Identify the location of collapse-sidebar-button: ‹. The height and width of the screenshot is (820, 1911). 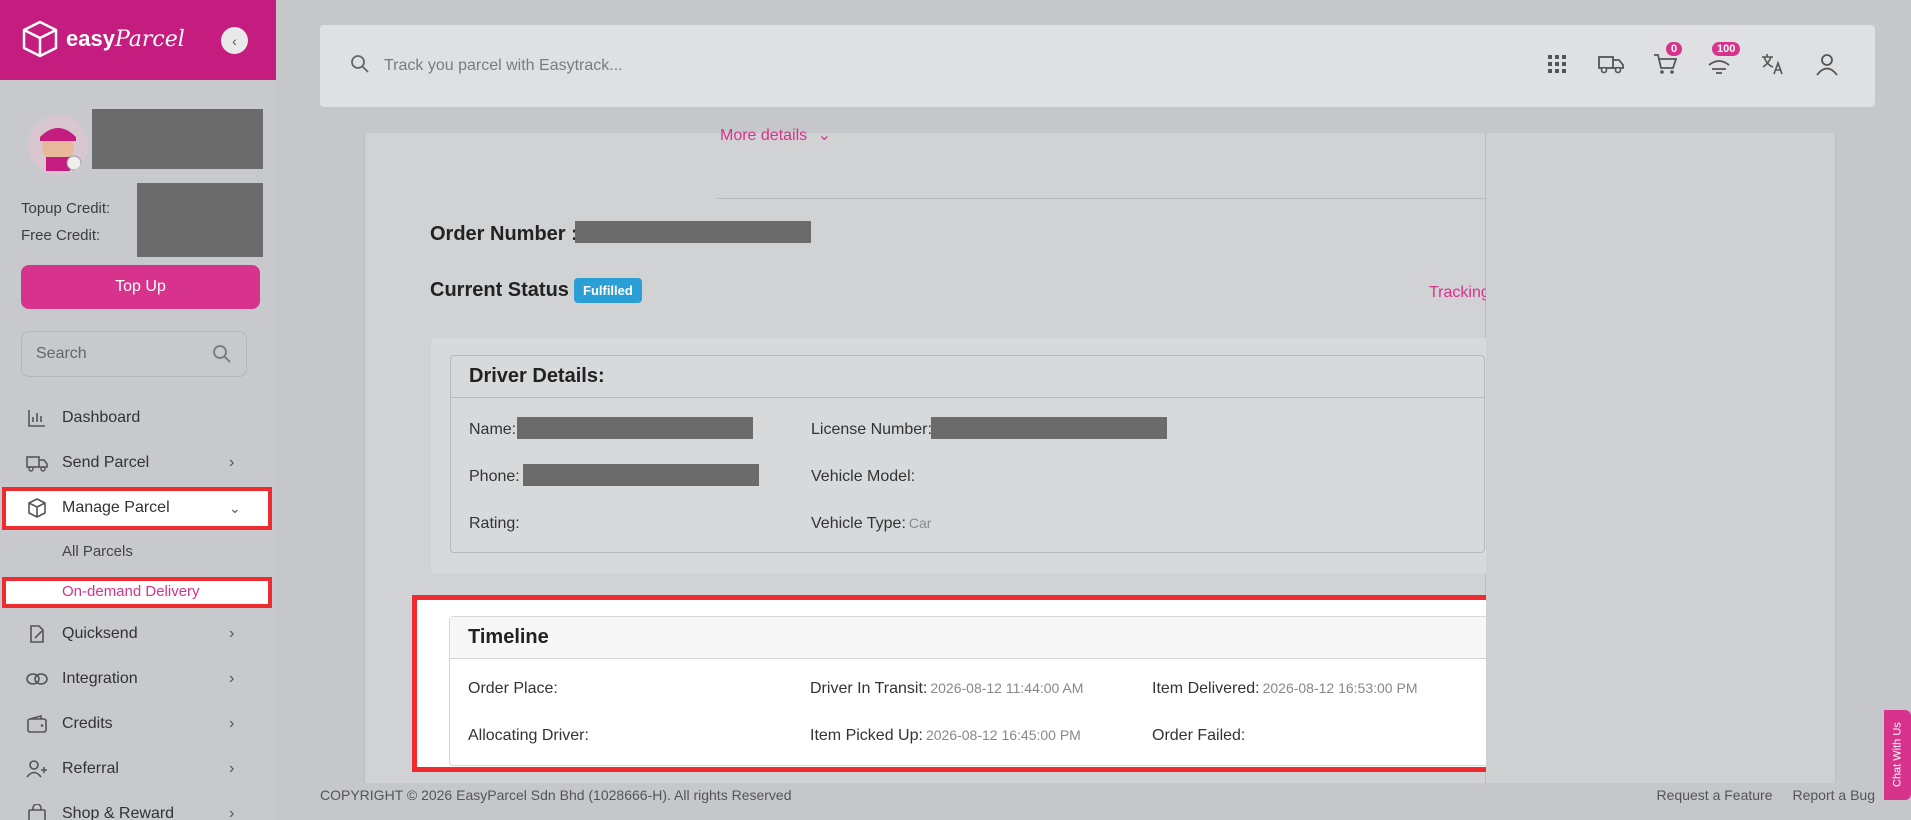
(234, 40).